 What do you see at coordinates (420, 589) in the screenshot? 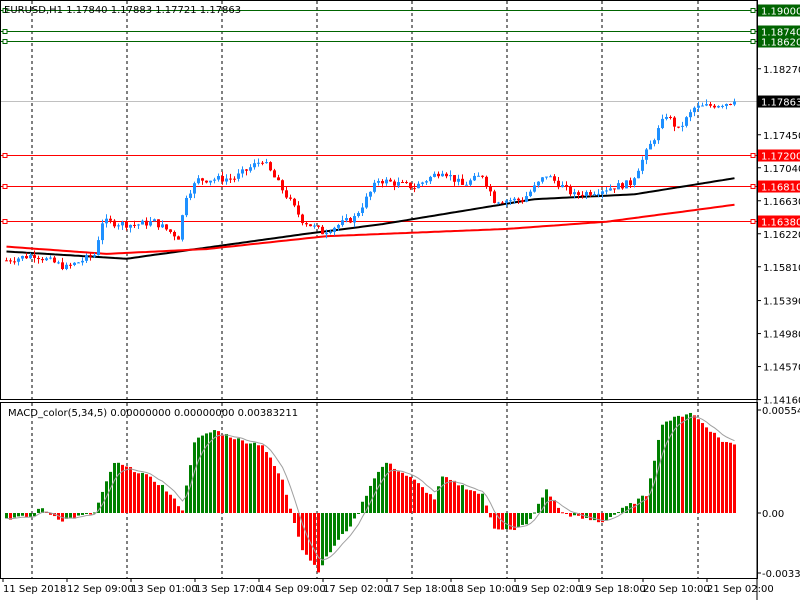
I see `time-label: 17 Sep 18:00` at bounding box center [420, 589].